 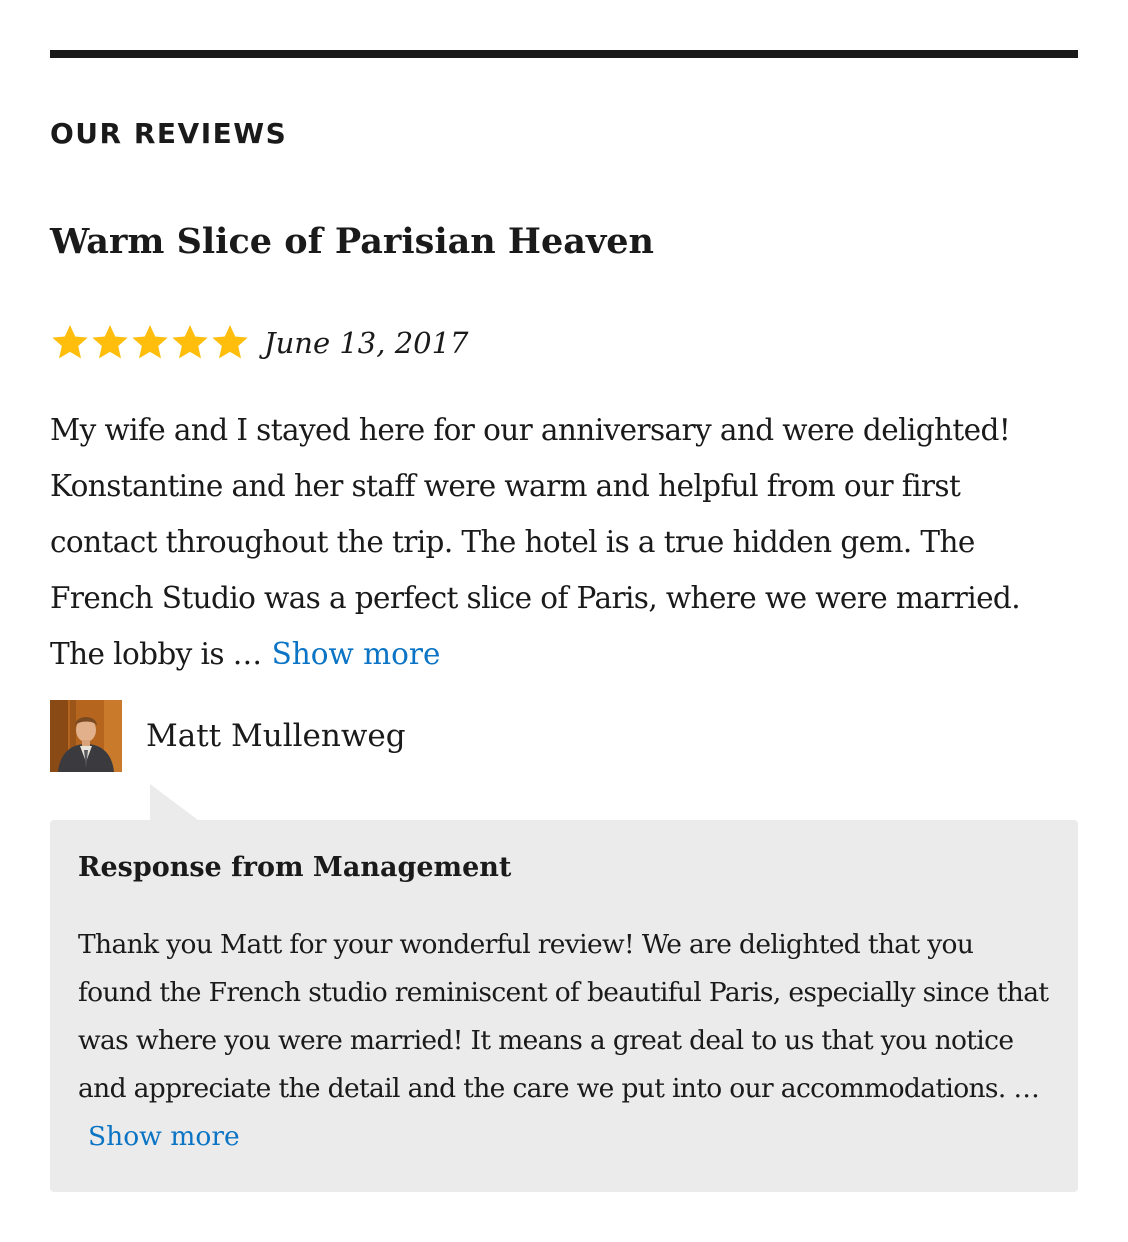 I want to click on response-heading: Response from Management, so click(x=295, y=867).